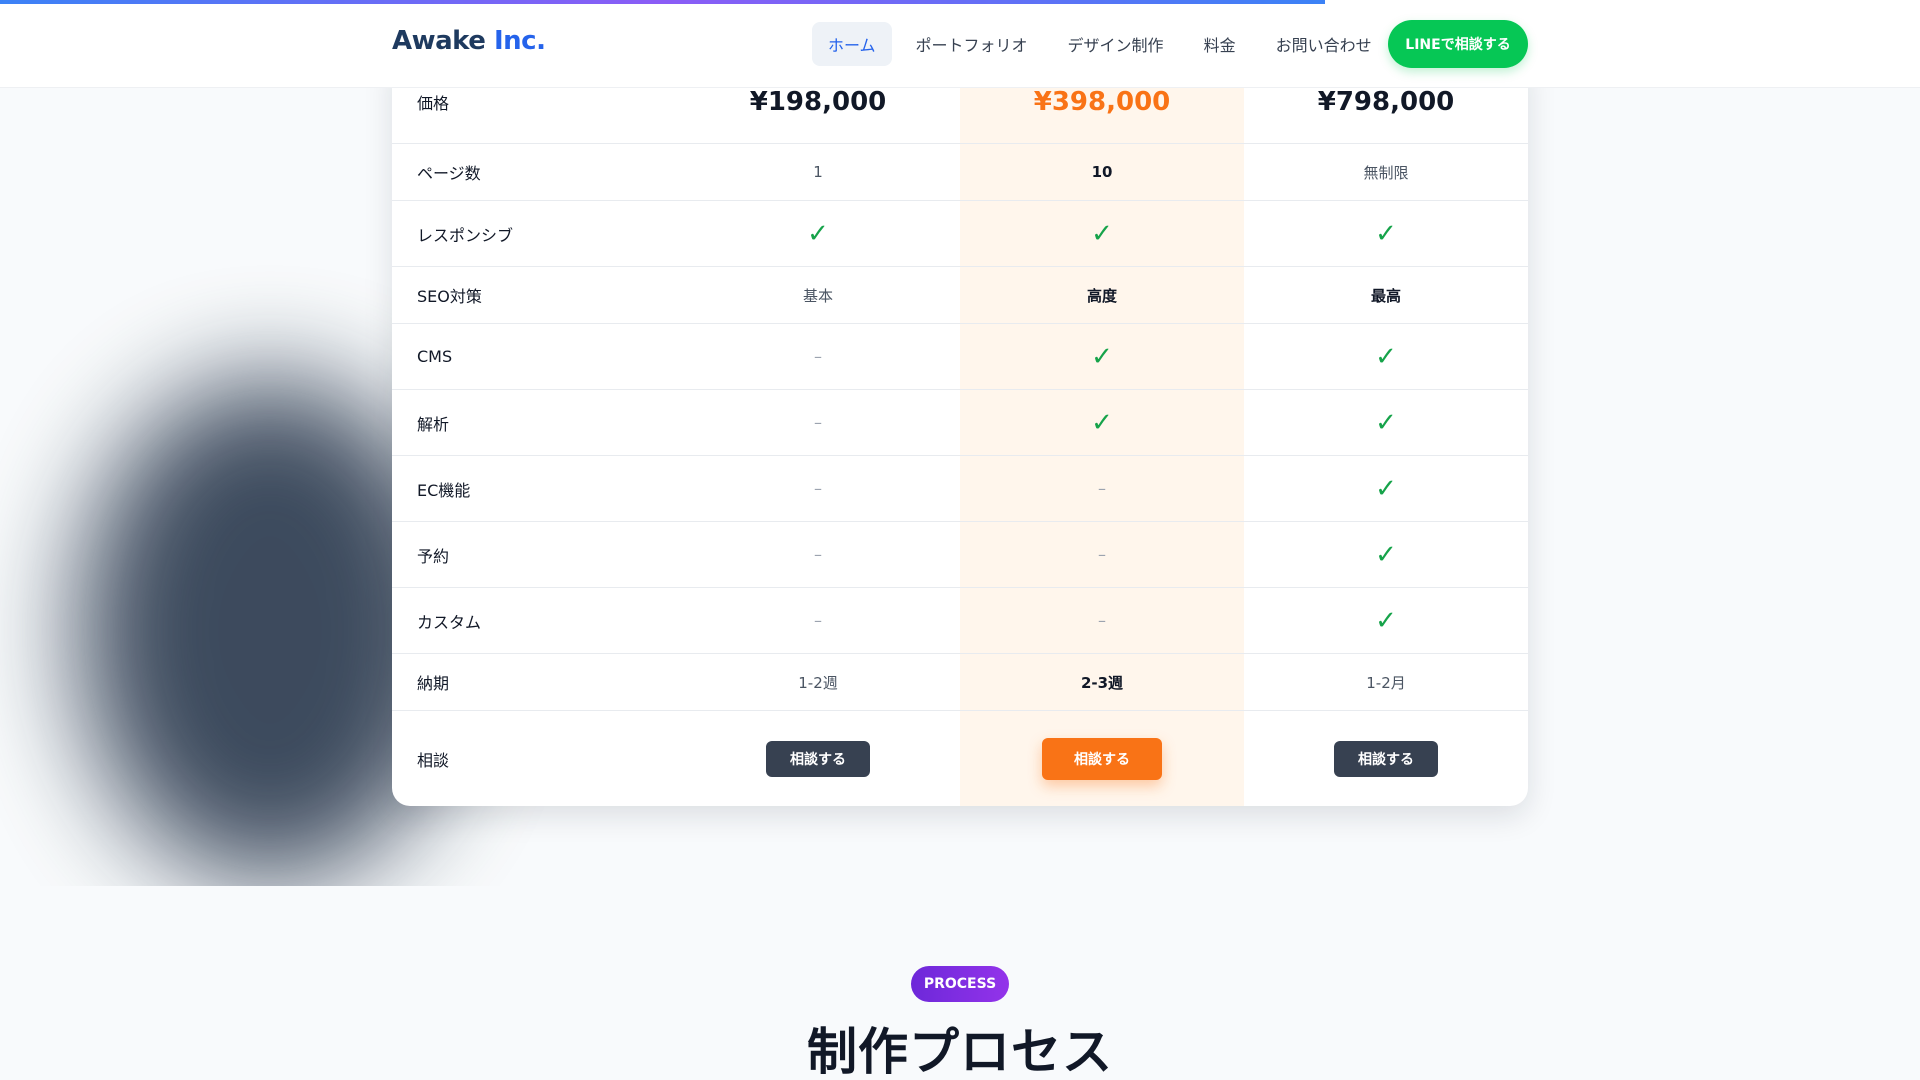 The height and width of the screenshot is (1080, 1920). What do you see at coordinates (960, 758) in the screenshot?
I see `table-row-consult: 相談 相談する 相談する 相談する` at bounding box center [960, 758].